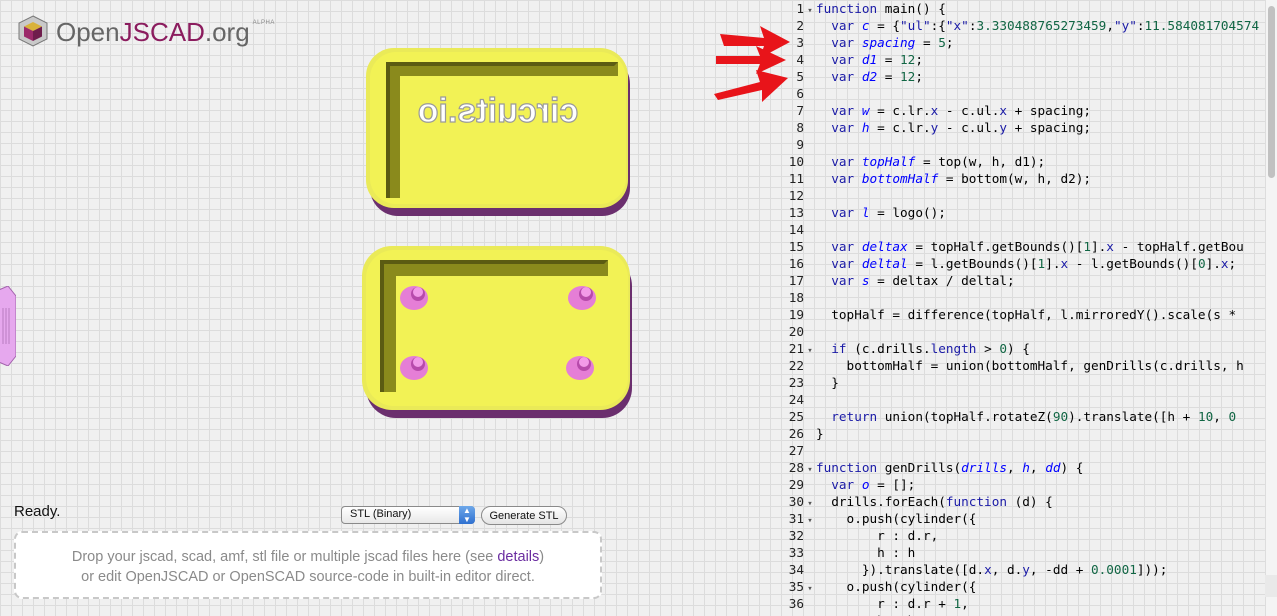 The width and height of the screenshot is (1277, 616). I want to click on code-line: 18, so click(795, 297).